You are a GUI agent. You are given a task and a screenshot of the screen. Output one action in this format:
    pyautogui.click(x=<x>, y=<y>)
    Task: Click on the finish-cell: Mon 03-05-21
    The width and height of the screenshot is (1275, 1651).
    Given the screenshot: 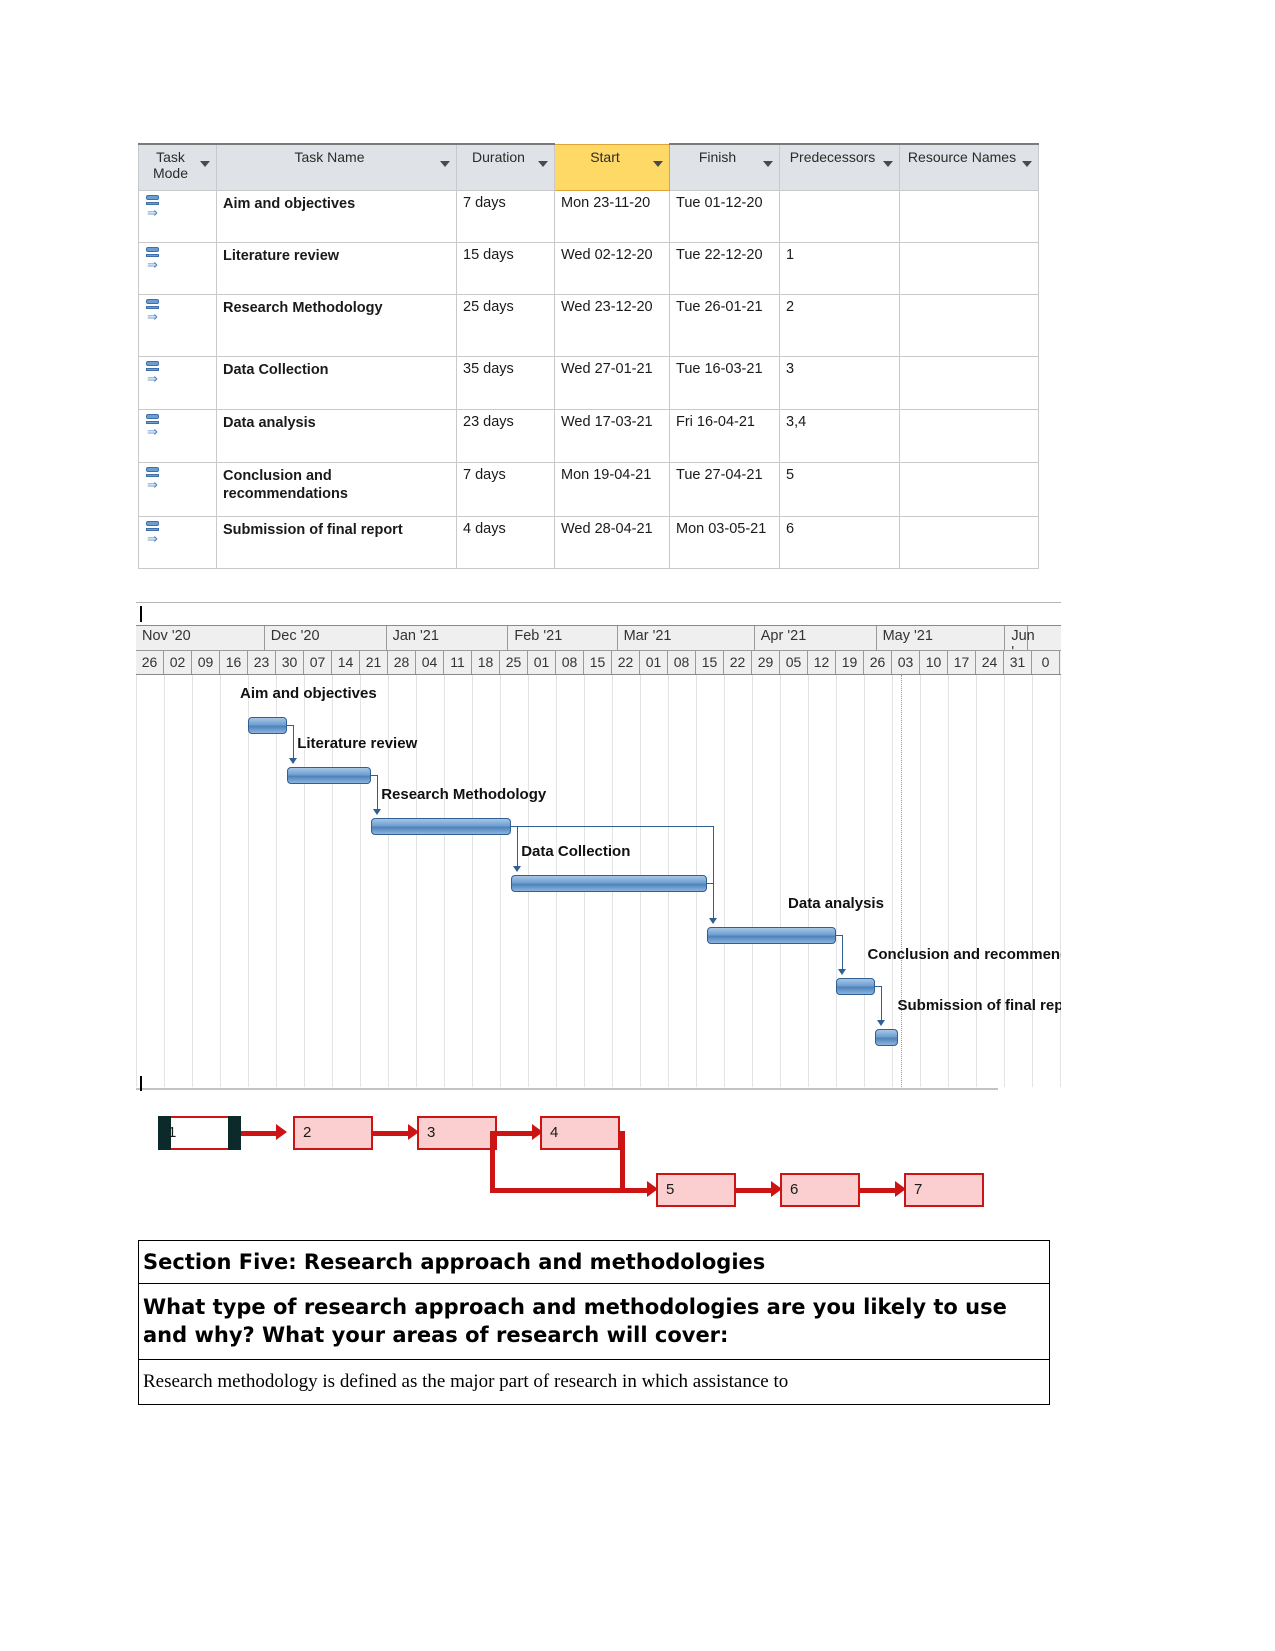 What is the action you would take?
    pyautogui.click(x=724, y=542)
    